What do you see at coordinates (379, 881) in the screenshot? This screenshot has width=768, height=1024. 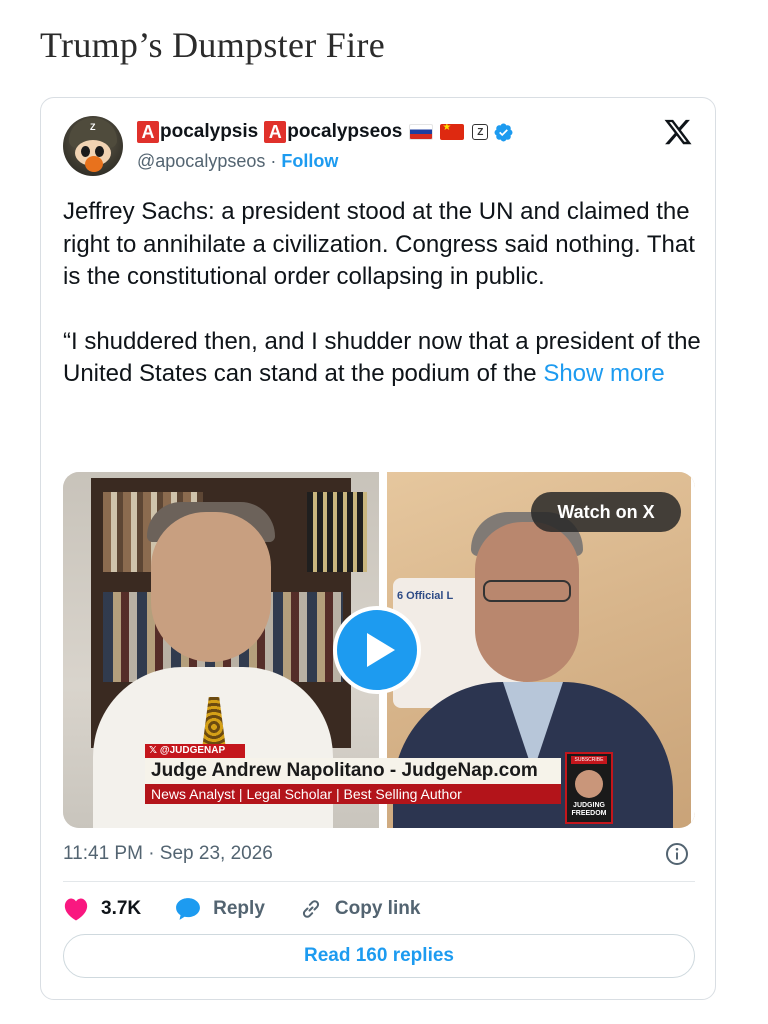 I see `divider` at bounding box center [379, 881].